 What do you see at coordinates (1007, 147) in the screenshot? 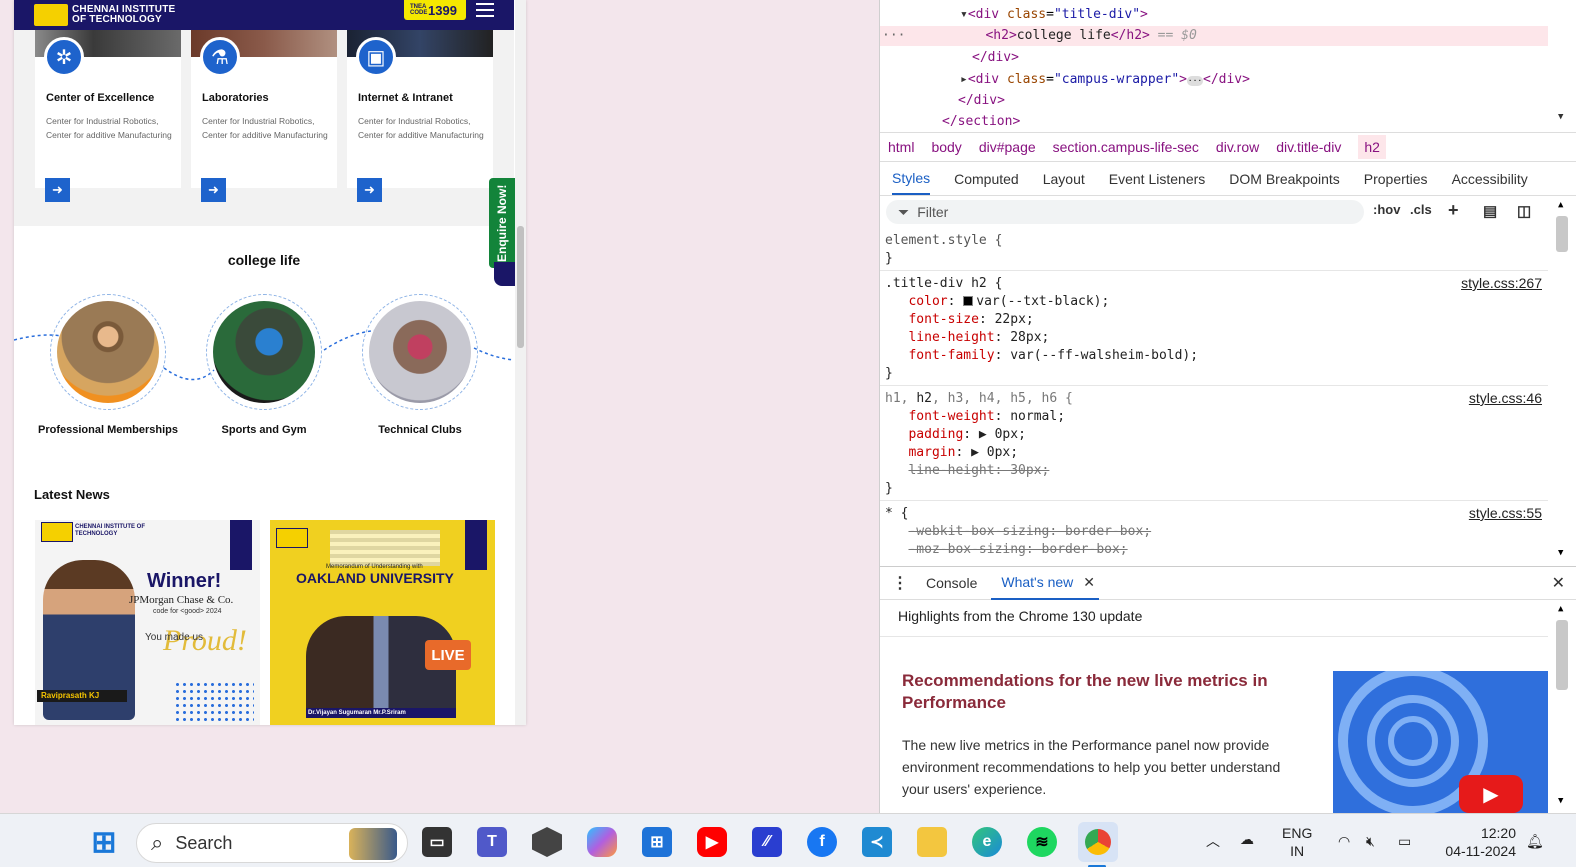
I see `crumb-div-page: div#page` at bounding box center [1007, 147].